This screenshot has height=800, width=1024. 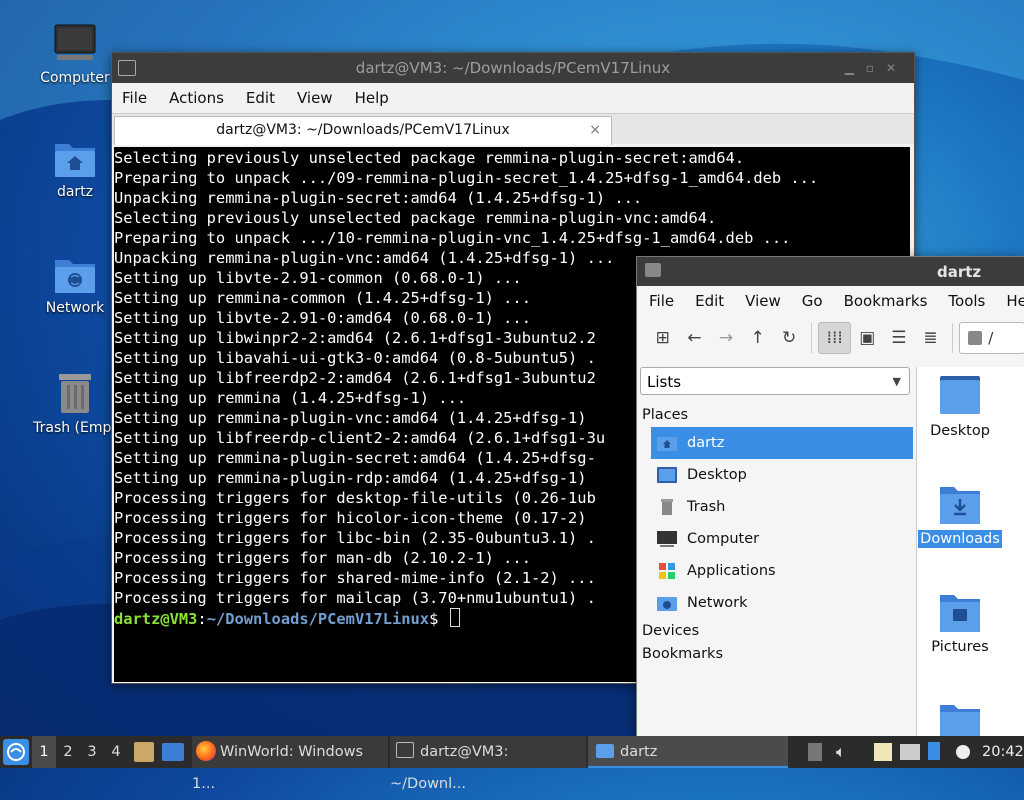 What do you see at coordinates (75, 428) in the screenshot?
I see `desktop-icon-label: Trash (Empt` at bounding box center [75, 428].